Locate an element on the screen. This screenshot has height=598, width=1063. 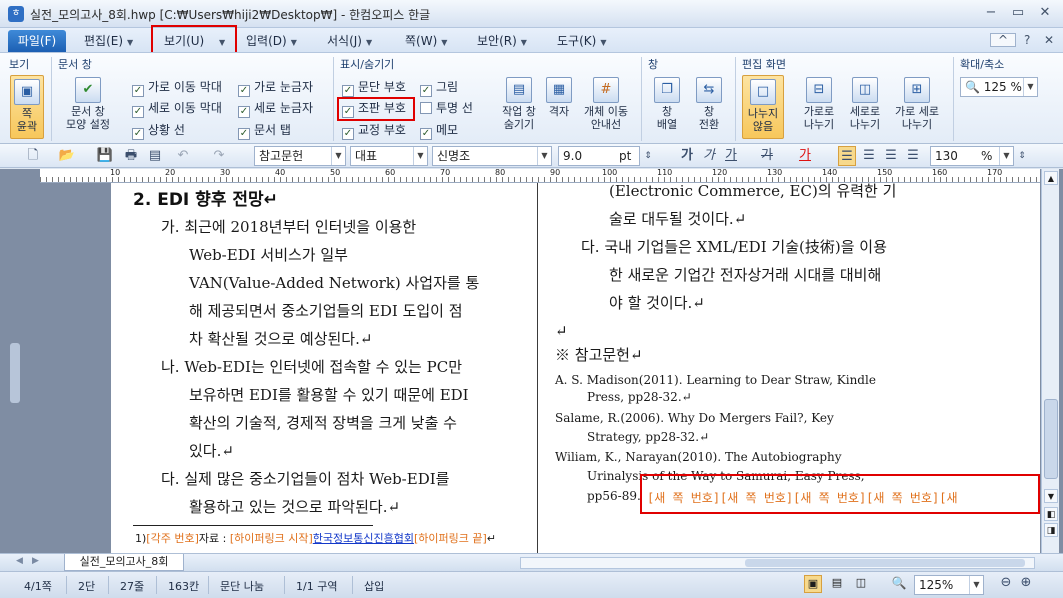
check-doc-tab-label: 문서 탭 is located at coordinates (272, 130).